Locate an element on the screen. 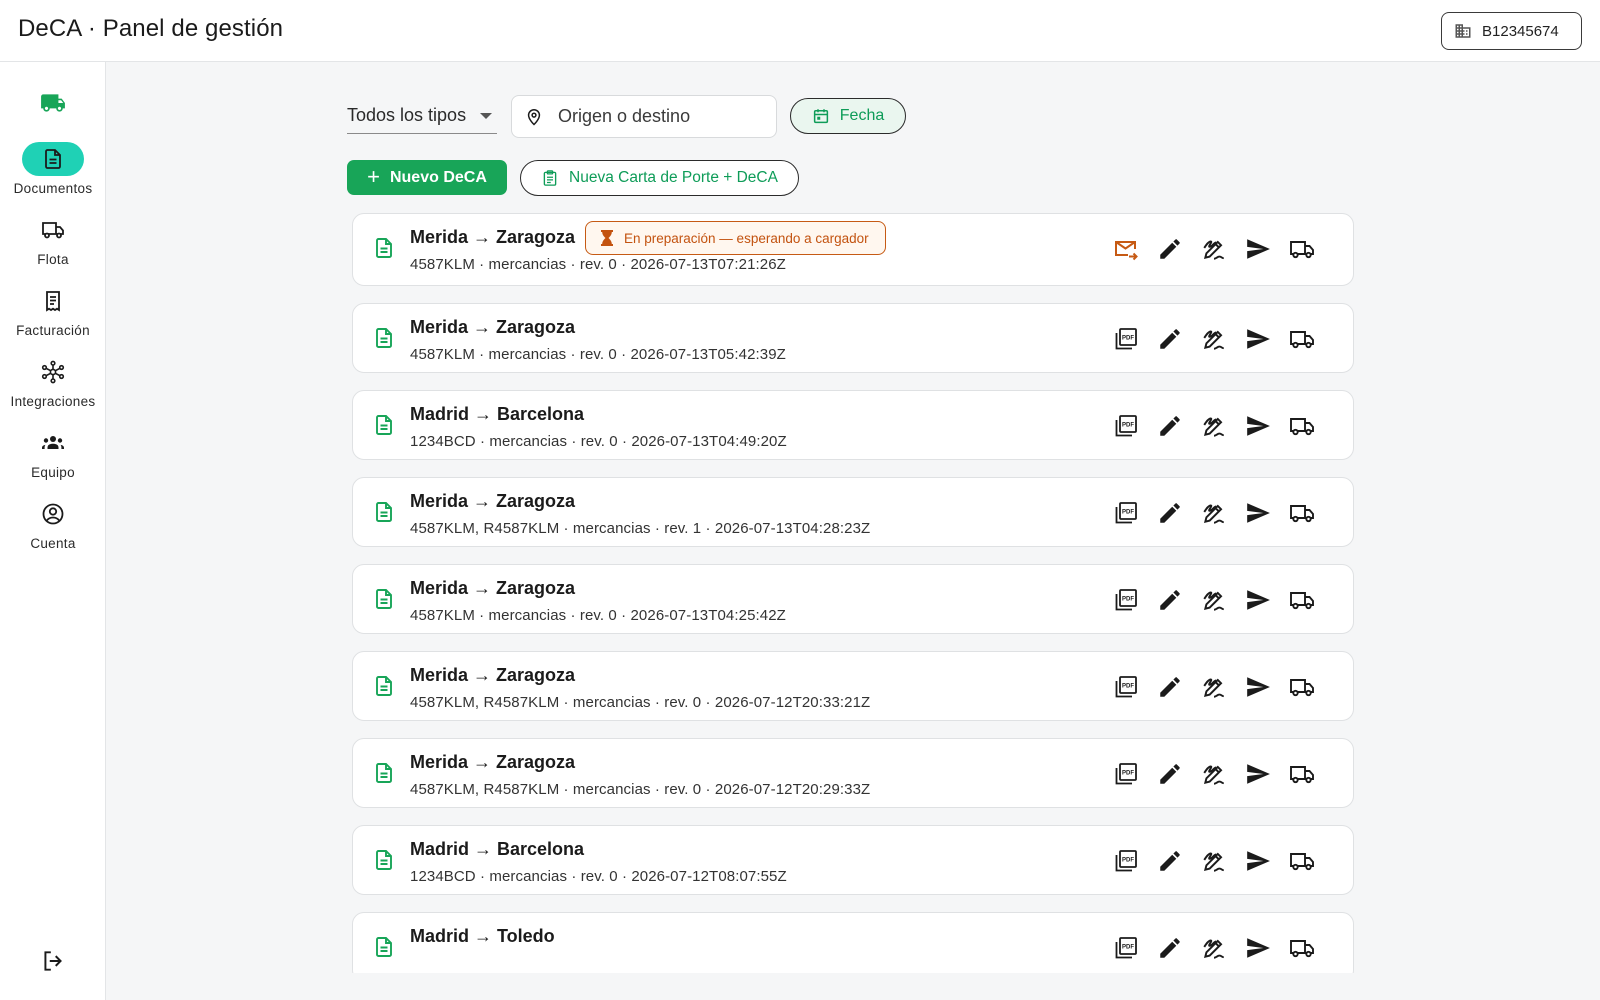 Image resolution: width=1600 pixels, height=1000 pixels. search-field is located at coordinates (644, 116).